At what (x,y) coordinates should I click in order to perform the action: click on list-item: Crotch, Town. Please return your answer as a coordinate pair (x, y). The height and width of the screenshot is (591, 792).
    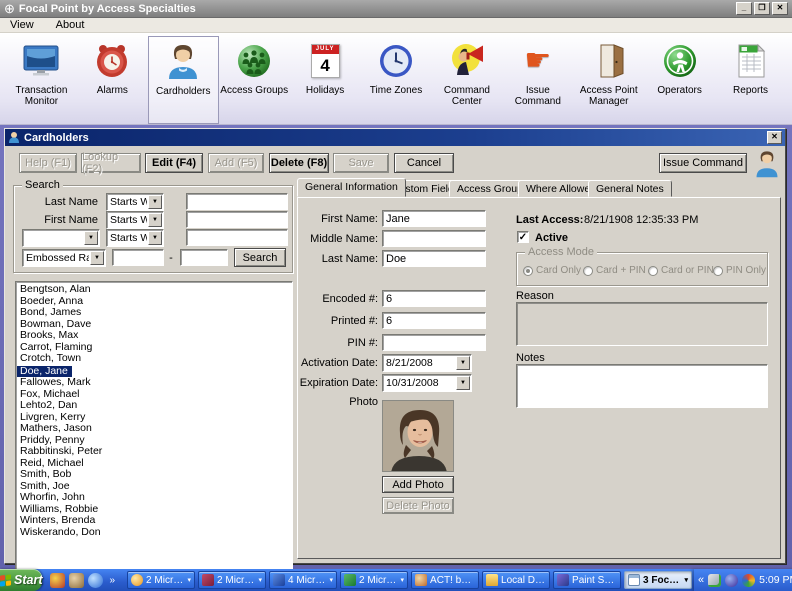
    Looking at the image, I should click on (154, 358).